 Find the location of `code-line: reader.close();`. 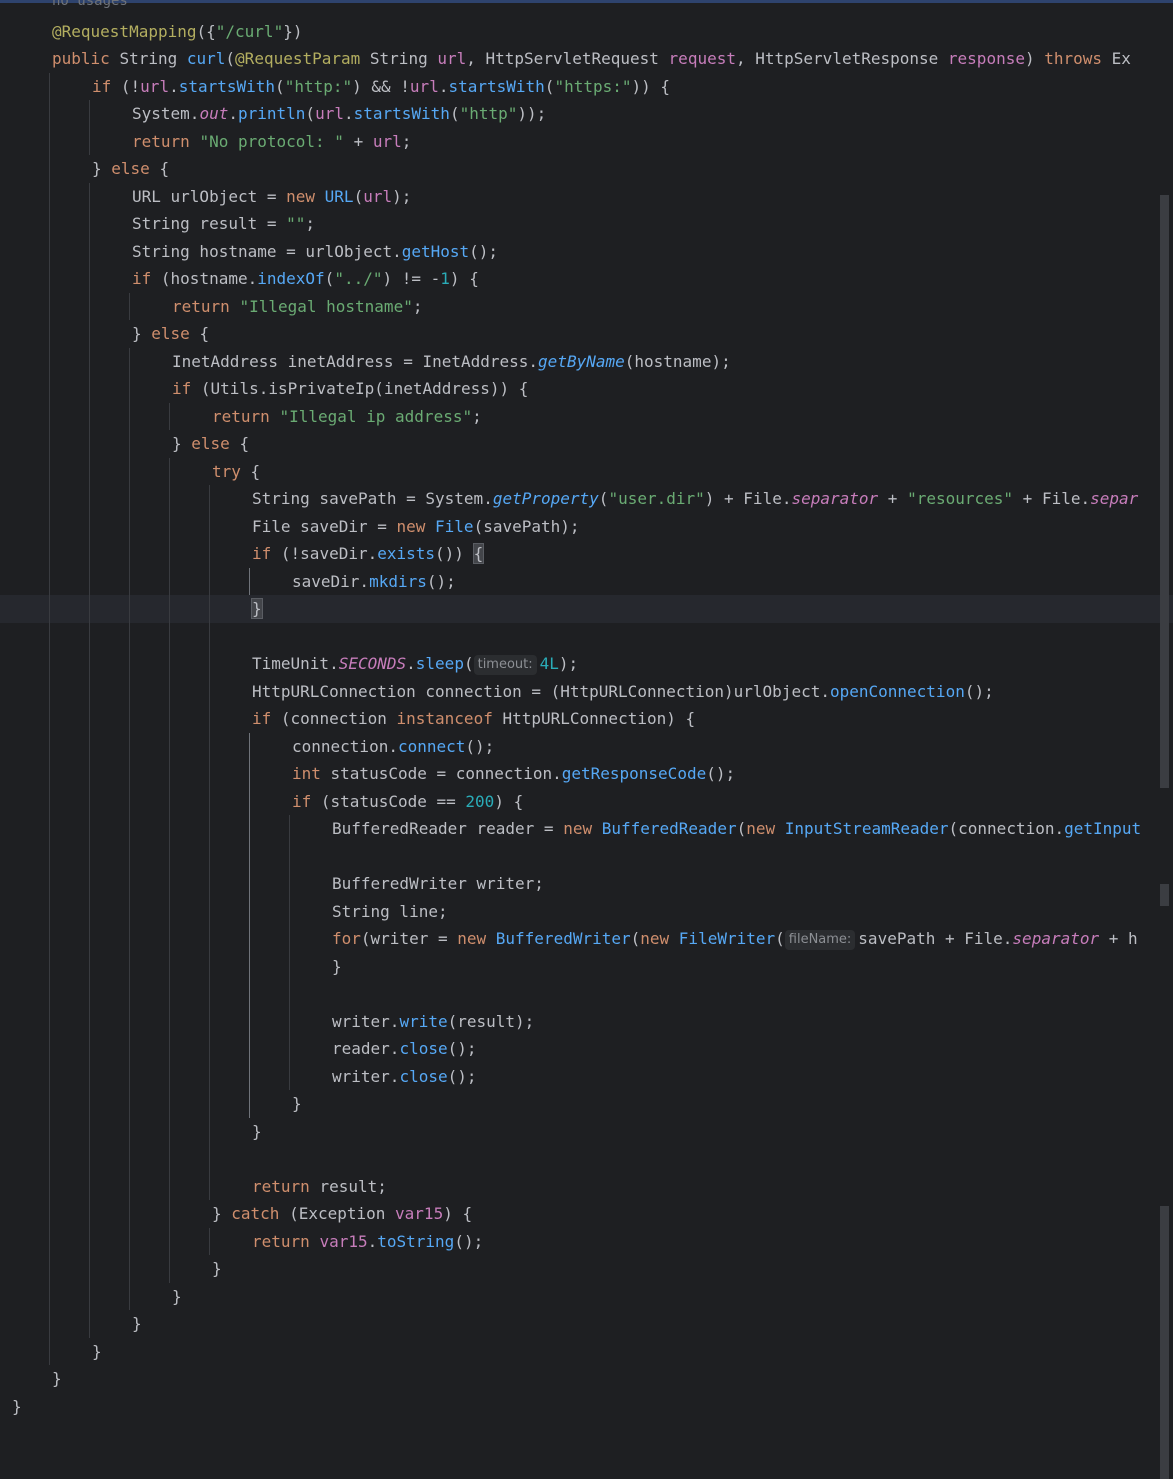

code-line: reader.close(); is located at coordinates (586, 1049).